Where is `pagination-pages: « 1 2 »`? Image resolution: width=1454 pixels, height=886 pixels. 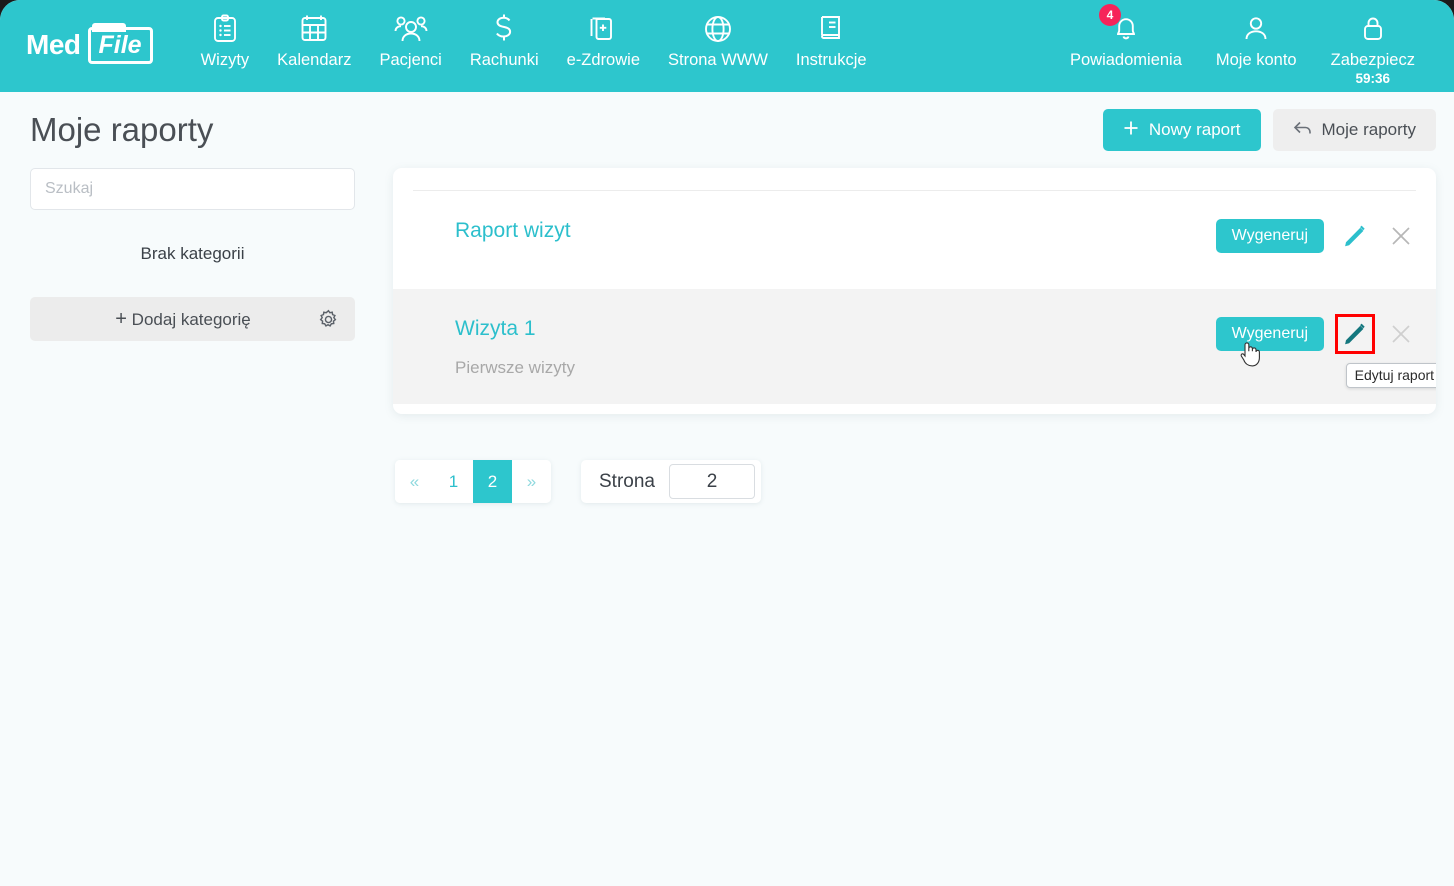
pagination-pages: « 1 2 » is located at coordinates (473, 481).